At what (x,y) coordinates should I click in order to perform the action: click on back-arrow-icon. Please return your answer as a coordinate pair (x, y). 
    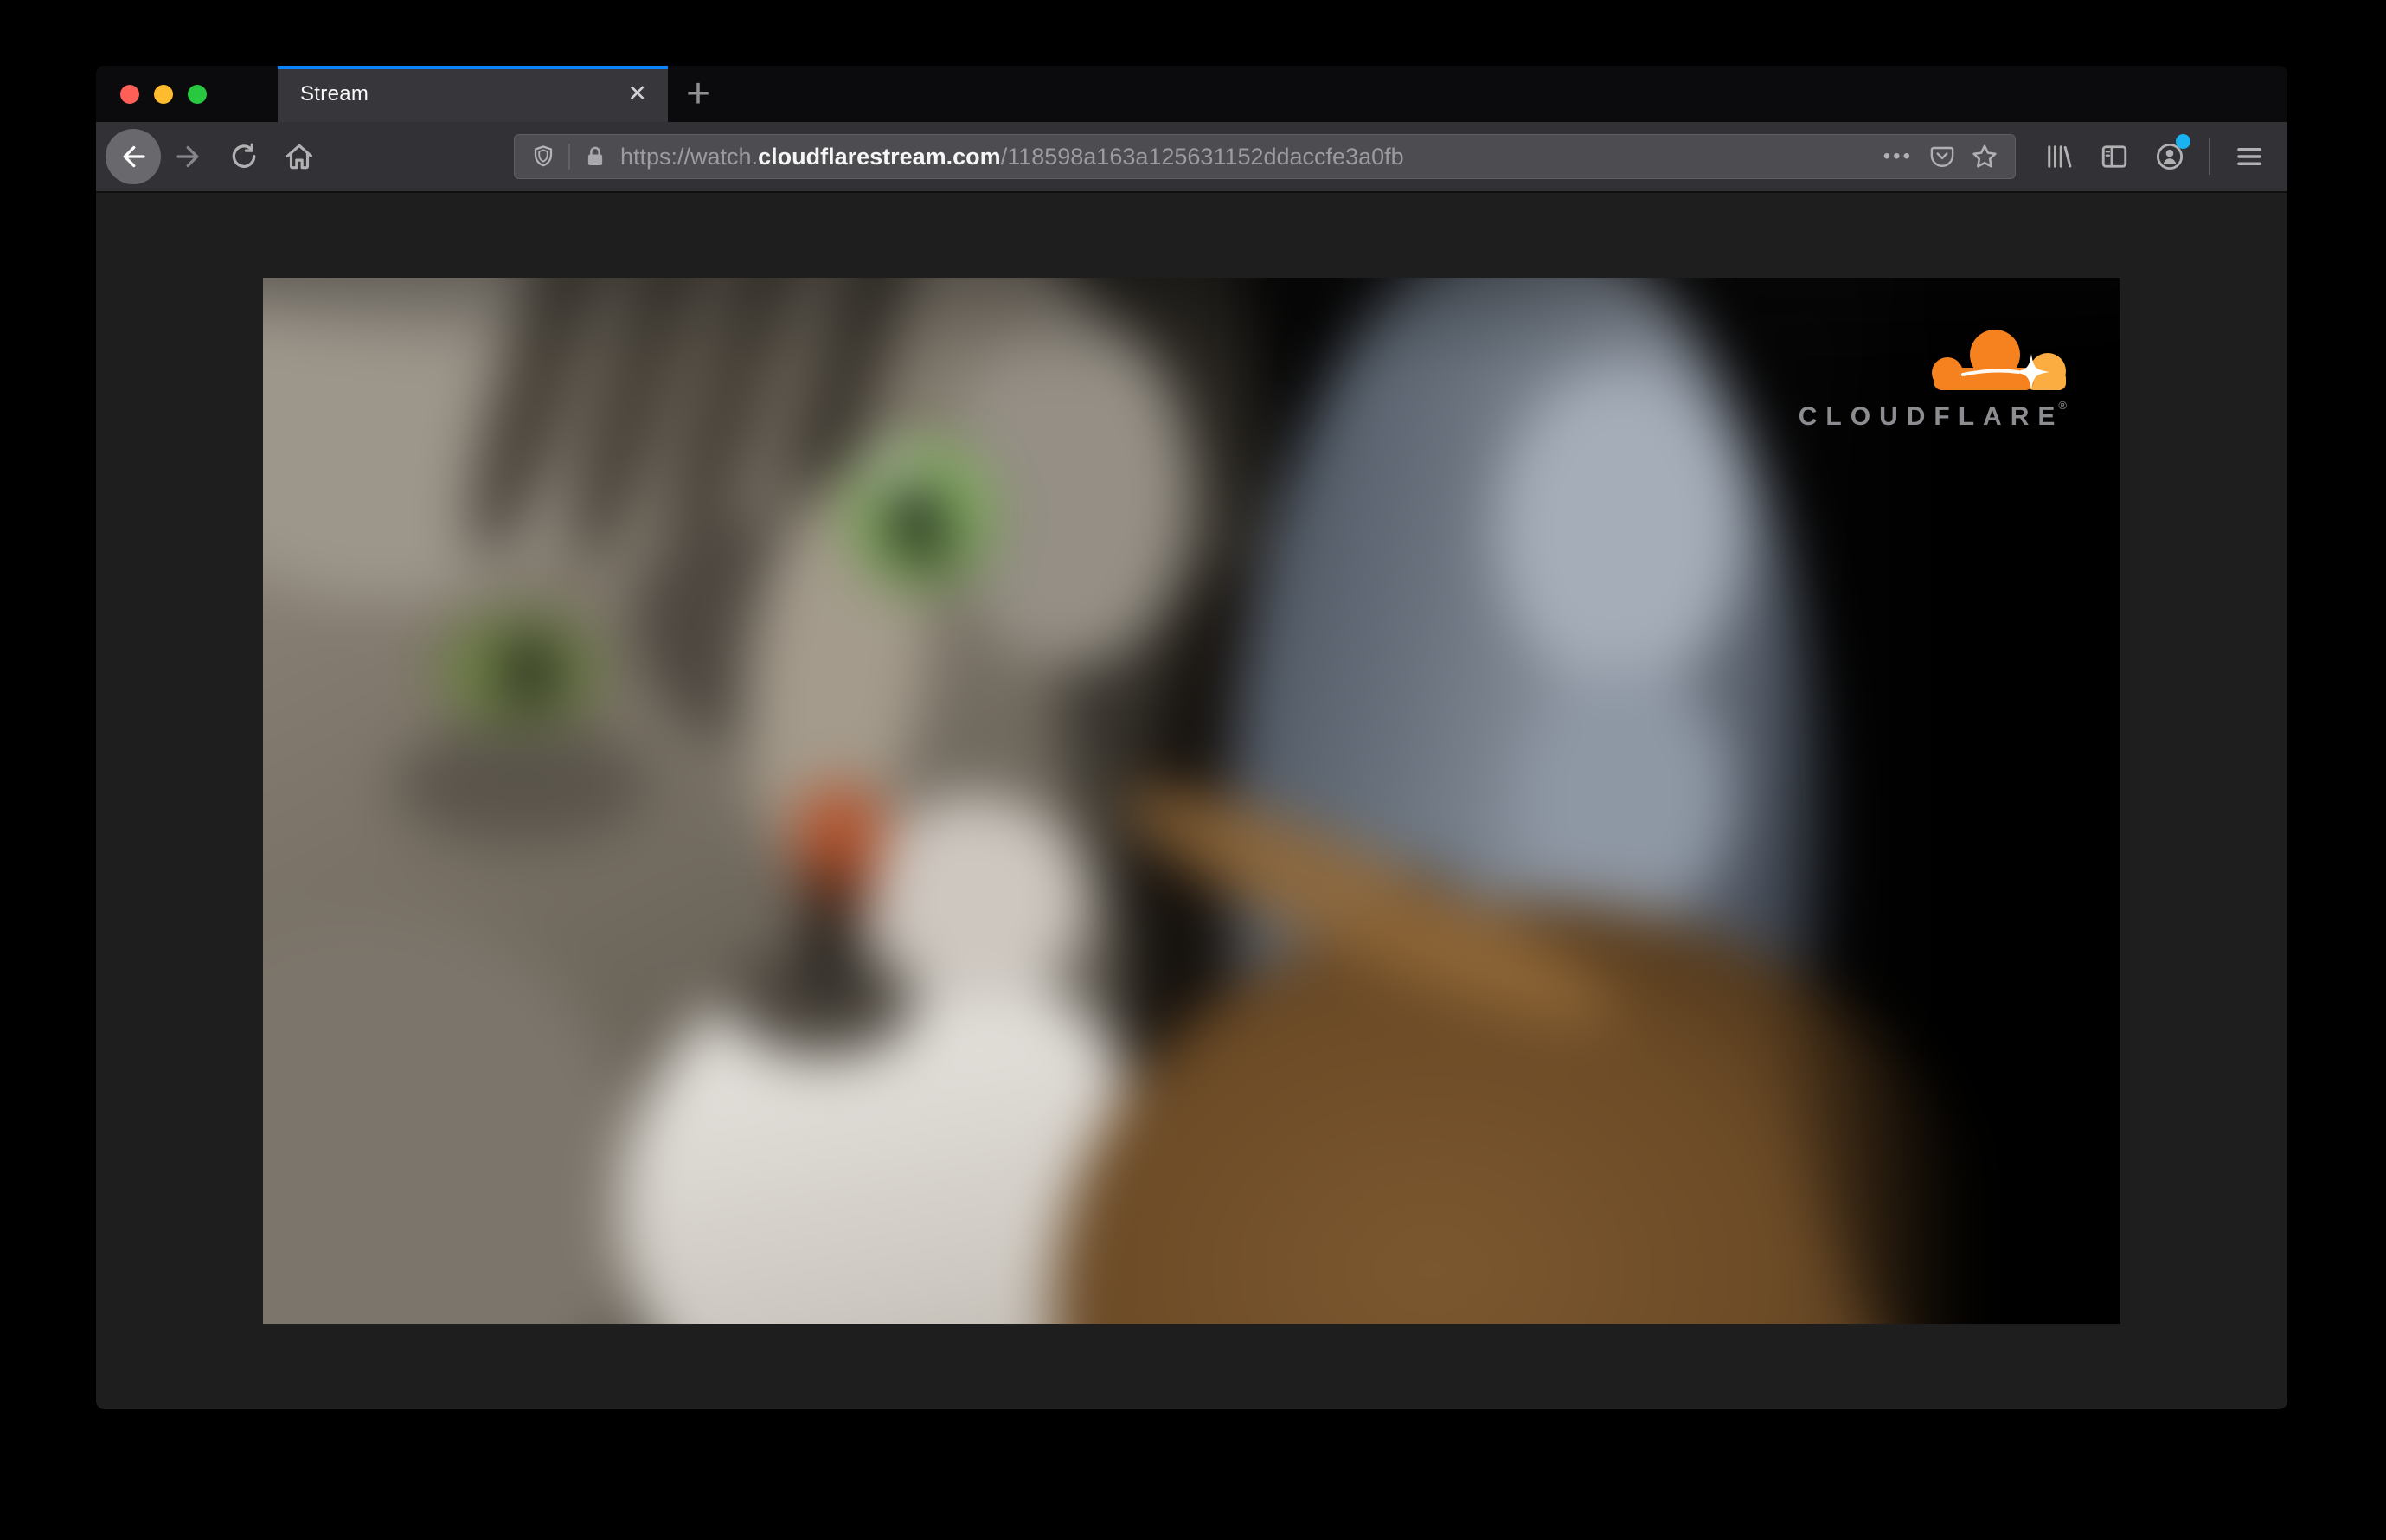
    Looking at the image, I should click on (134, 156).